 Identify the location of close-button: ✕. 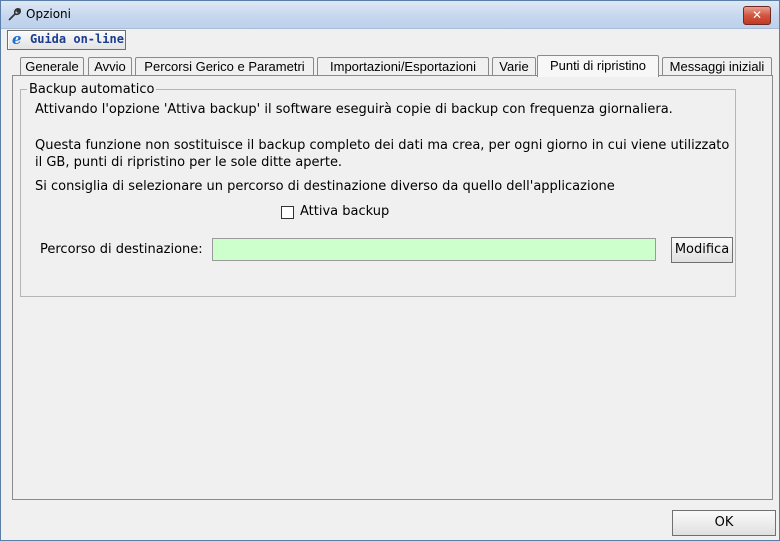
(757, 15).